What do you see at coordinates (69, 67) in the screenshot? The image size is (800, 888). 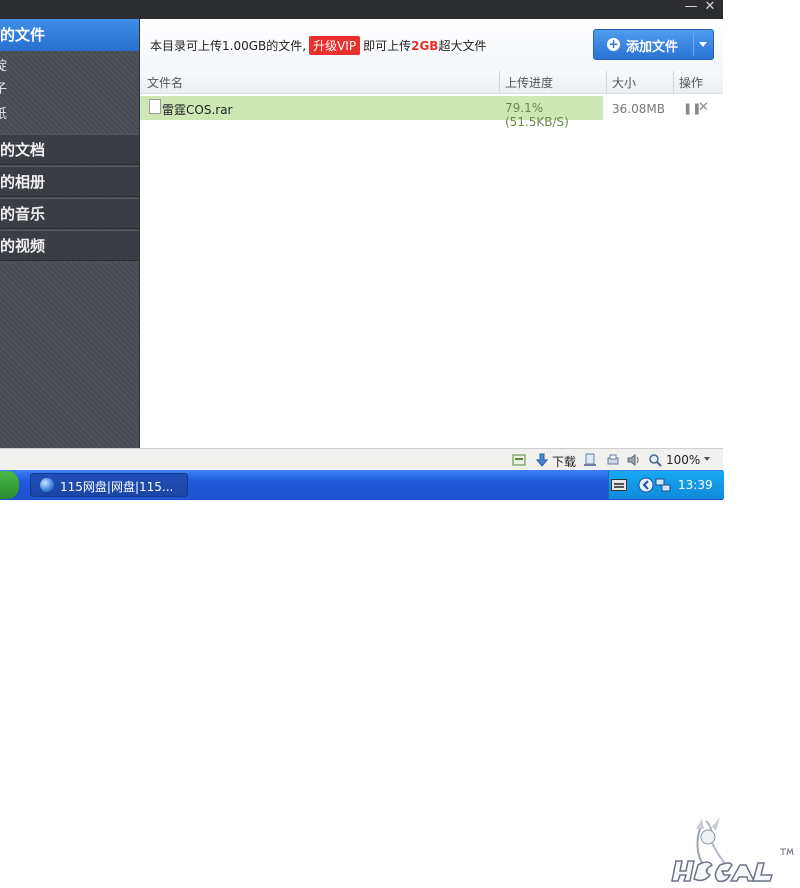 I see `sidebar-subitem: 绽` at bounding box center [69, 67].